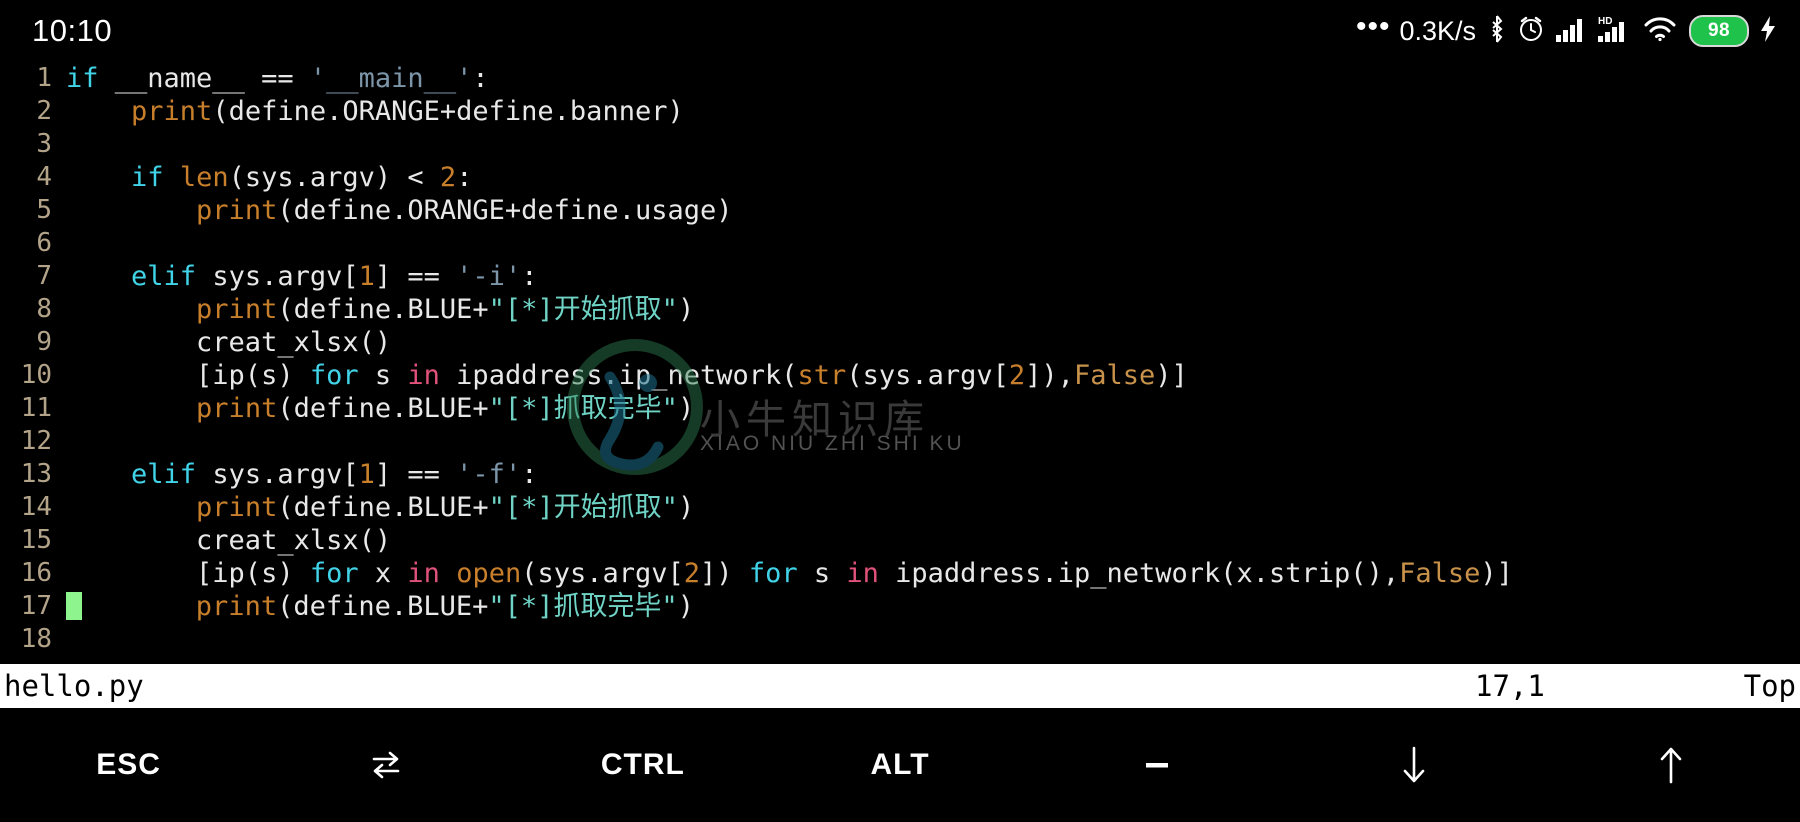  What do you see at coordinates (36, 408) in the screenshot?
I see `line-number: 11` at bounding box center [36, 408].